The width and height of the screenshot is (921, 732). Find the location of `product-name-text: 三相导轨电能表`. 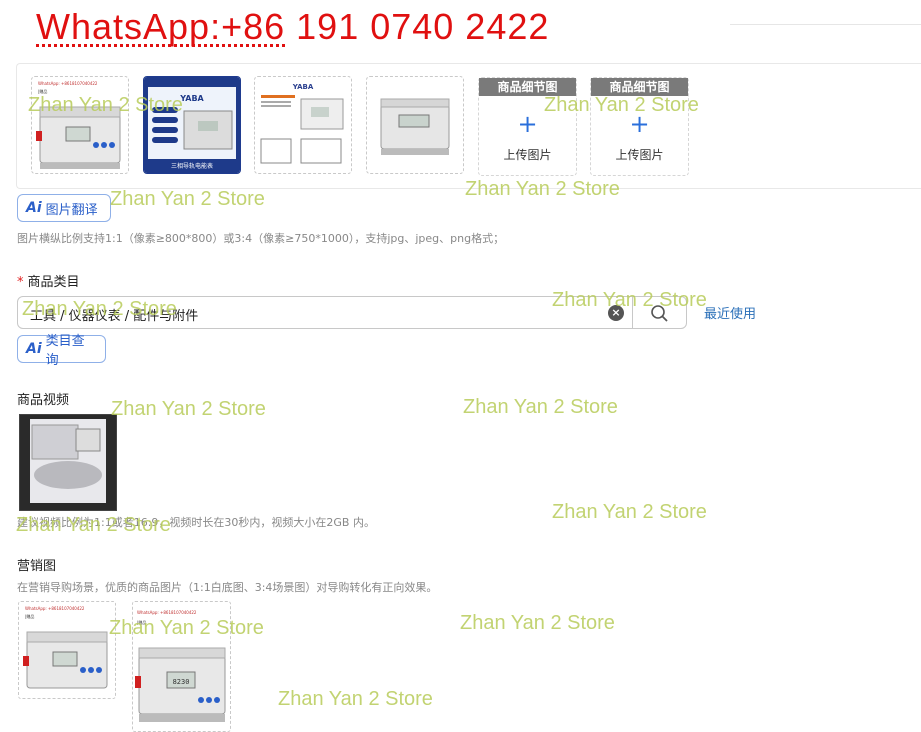

product-name-text: 三相导轨电能表 is located at coordinates (192, 166).